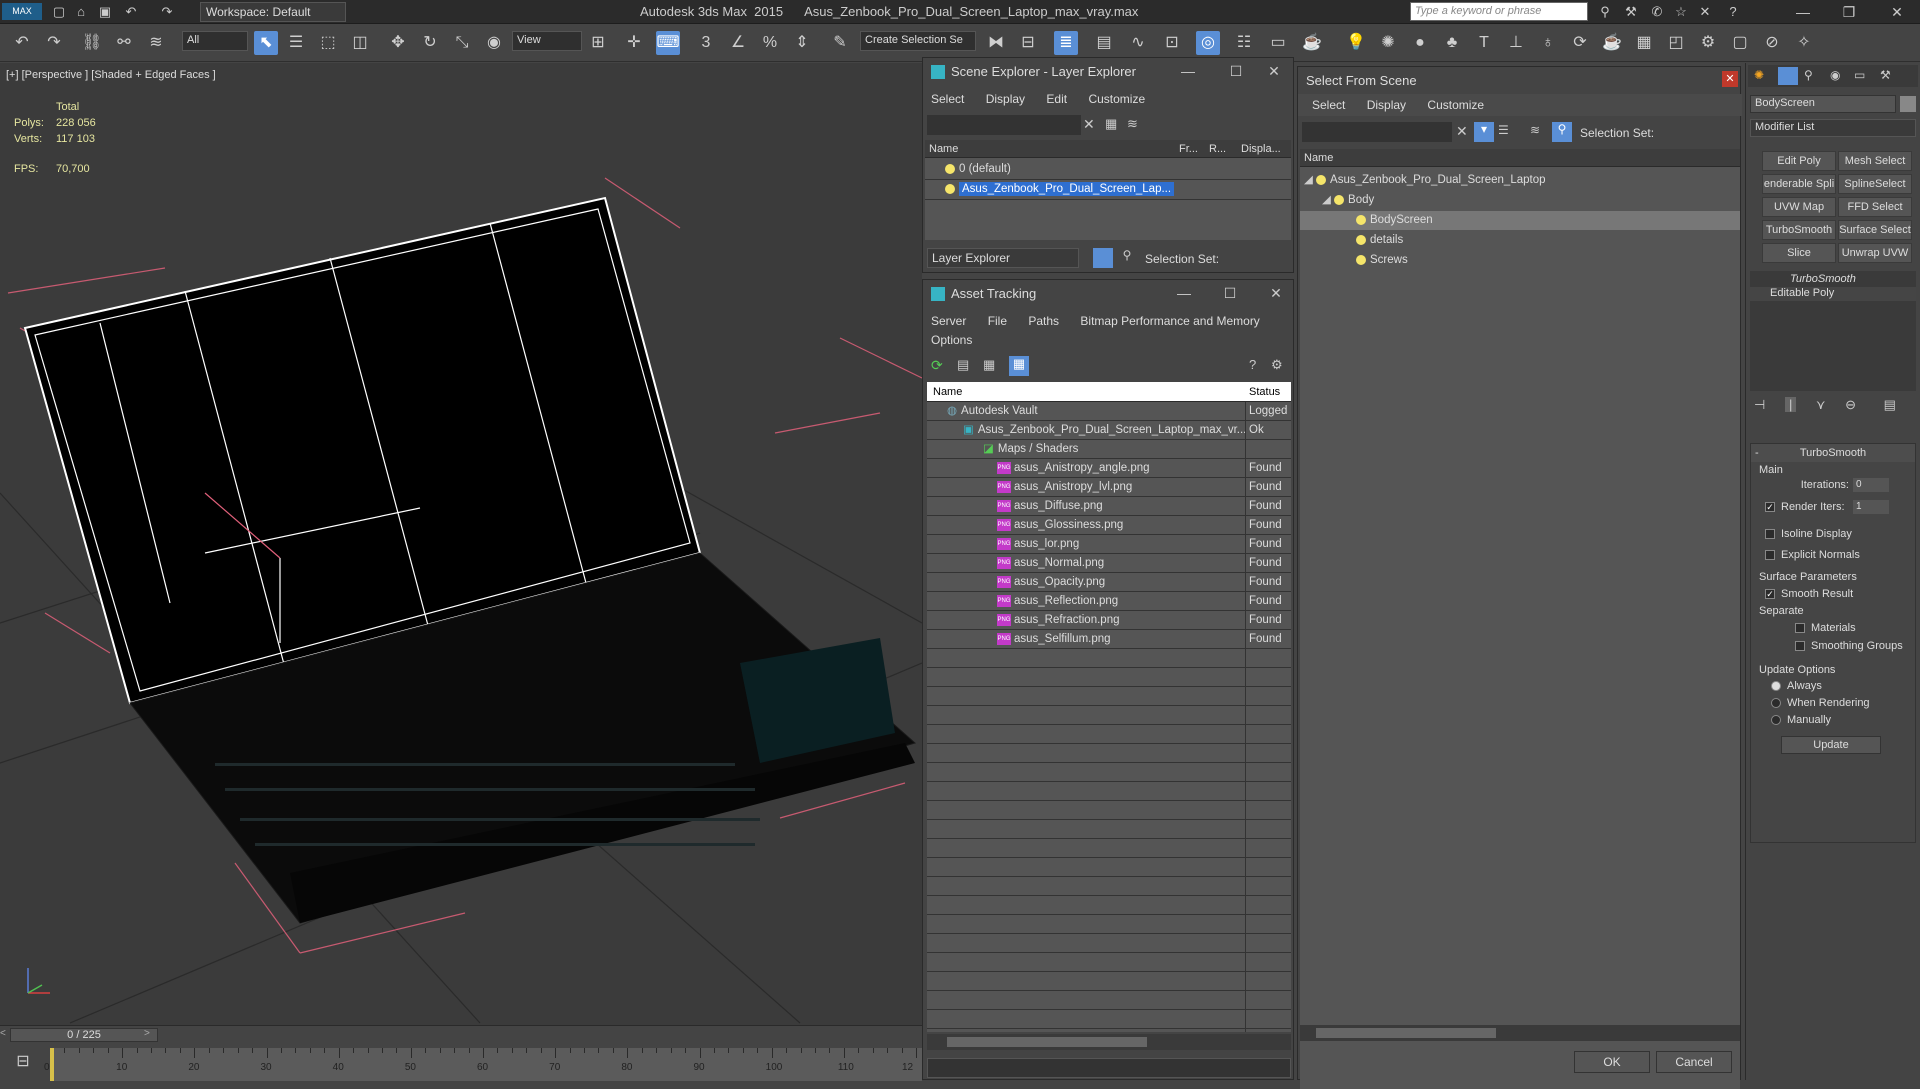  What do you see at coordinates (1808, 534) in the screenshot?
I see `isoline-display-checkbox: Isoline Display` at bounding box center [1808, 534].